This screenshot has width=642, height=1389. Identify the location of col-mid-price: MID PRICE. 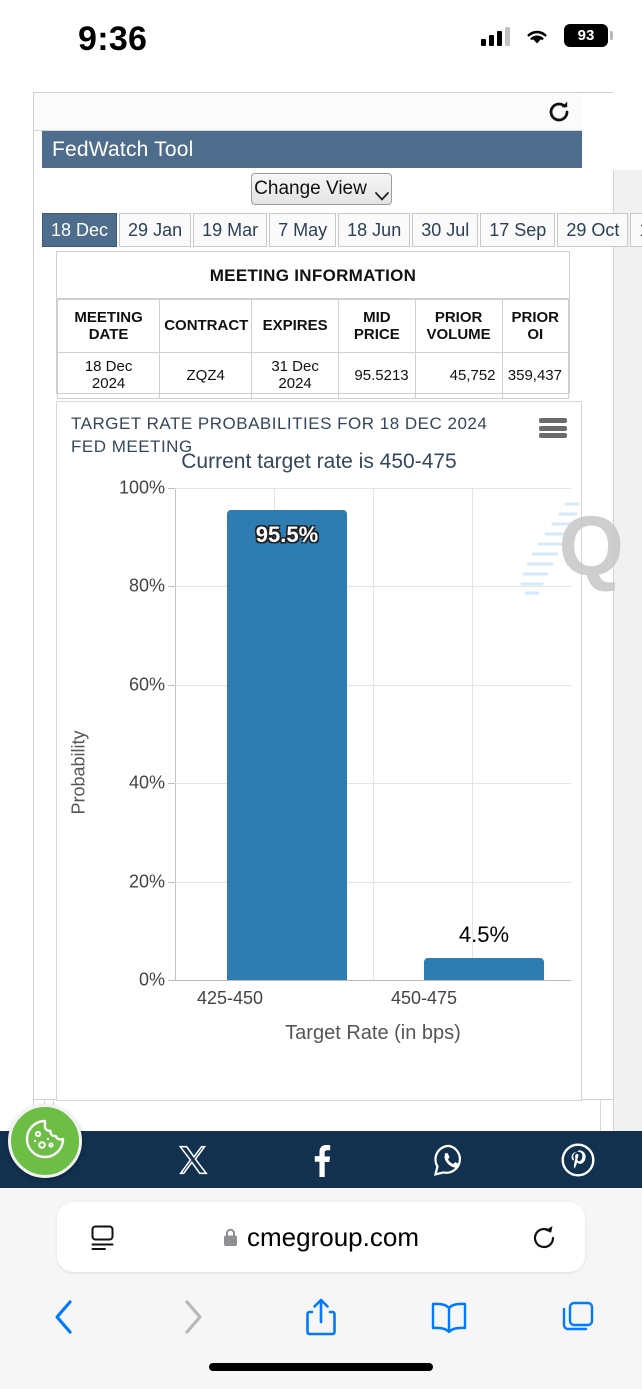
(377, 326).